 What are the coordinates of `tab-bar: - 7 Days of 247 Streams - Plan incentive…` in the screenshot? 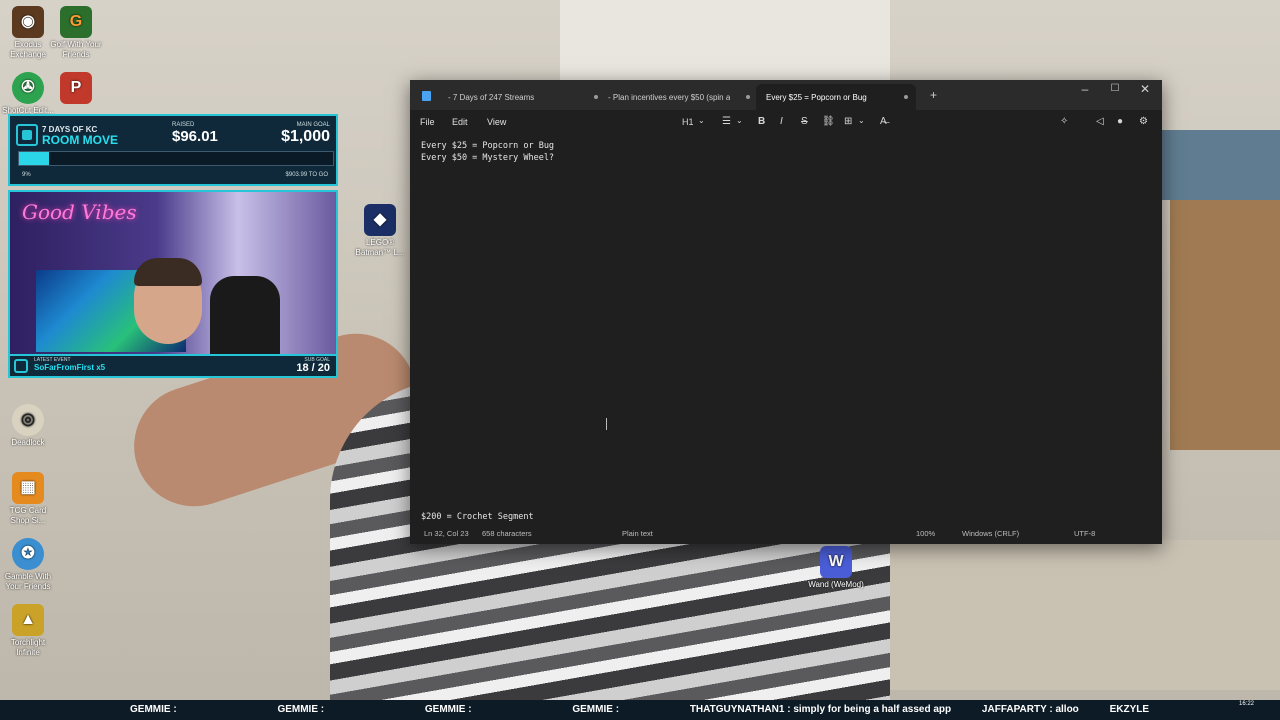 It's located at (786, 95).